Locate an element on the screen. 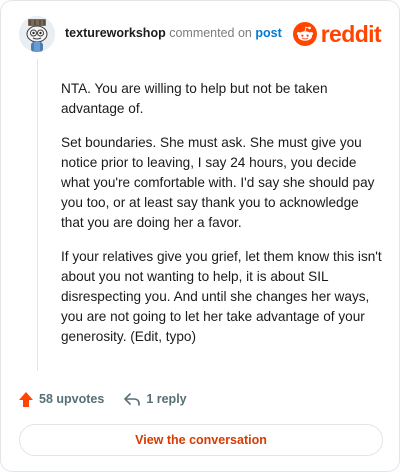 This screenshot has width=400, height=472. reply-button: 1 reply is located at coordinates (155, 399).